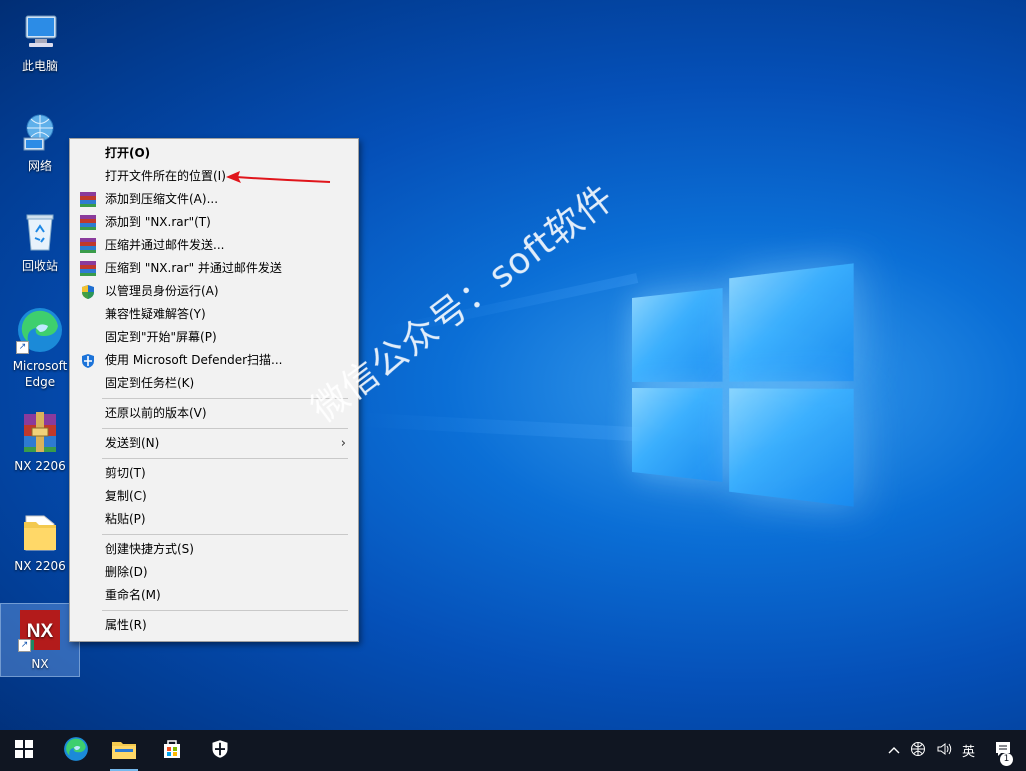 The height and width of the screenshot is (771, 1026). Describe the element at coordinates (214, 549) in the screenshot. I see `menu-item-create-shortcut: 创建快捷方式(S)` at that location.